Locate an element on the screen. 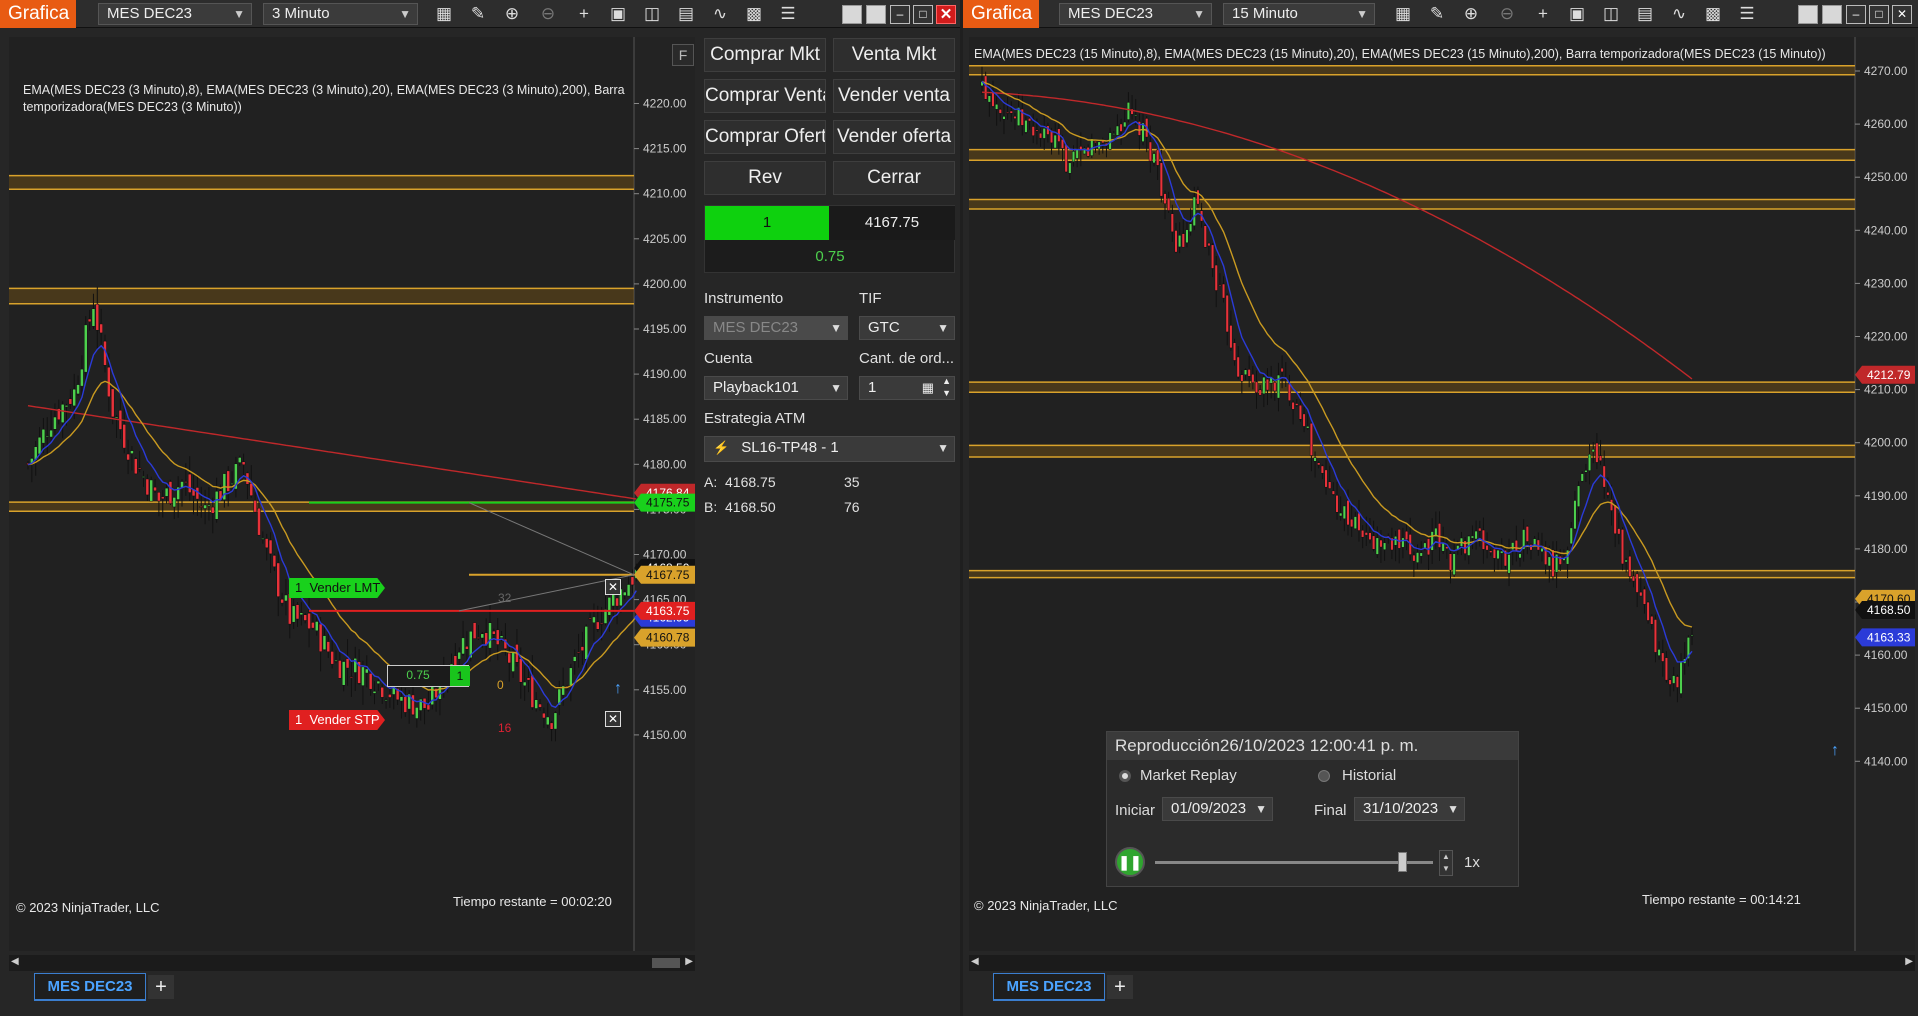  close-position-button: Cerrar is located at coordinates (894, 178).